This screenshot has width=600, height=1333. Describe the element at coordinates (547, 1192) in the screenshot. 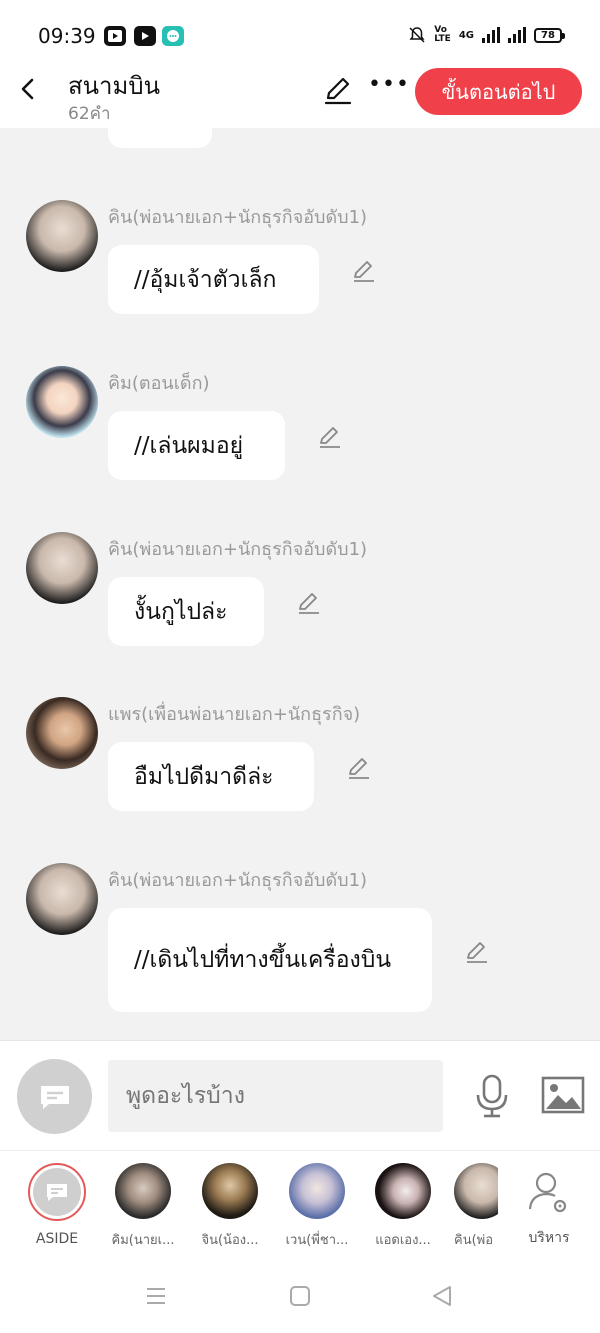

I see `user-settings-icon` at that location.